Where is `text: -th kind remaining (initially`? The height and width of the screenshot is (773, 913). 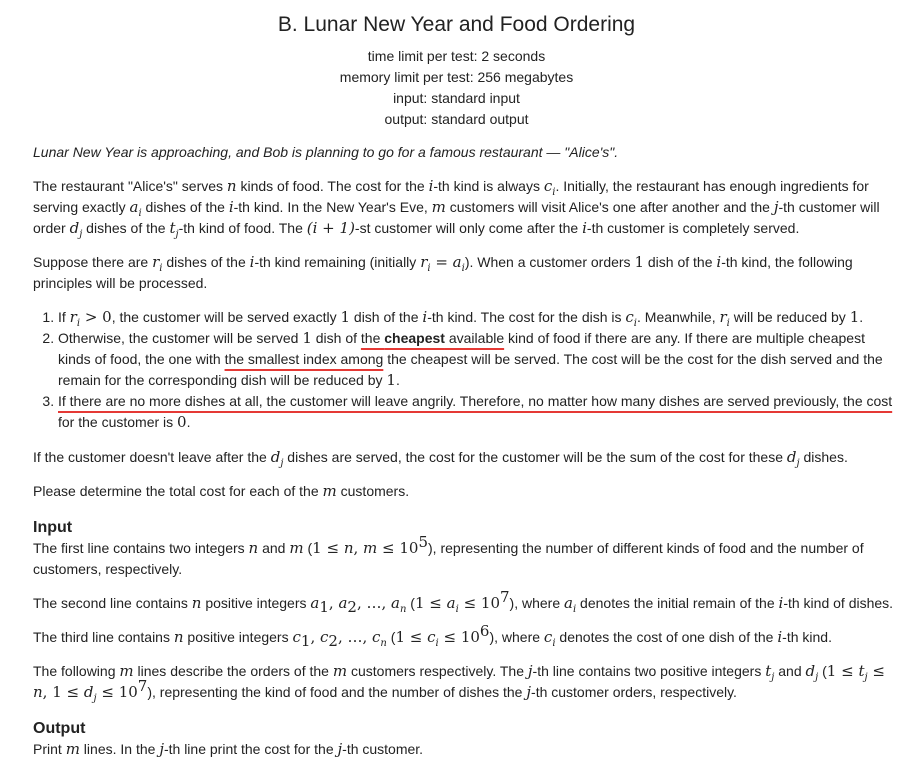 text: -th kind remaining (initially is located at coordinates (337, 262).